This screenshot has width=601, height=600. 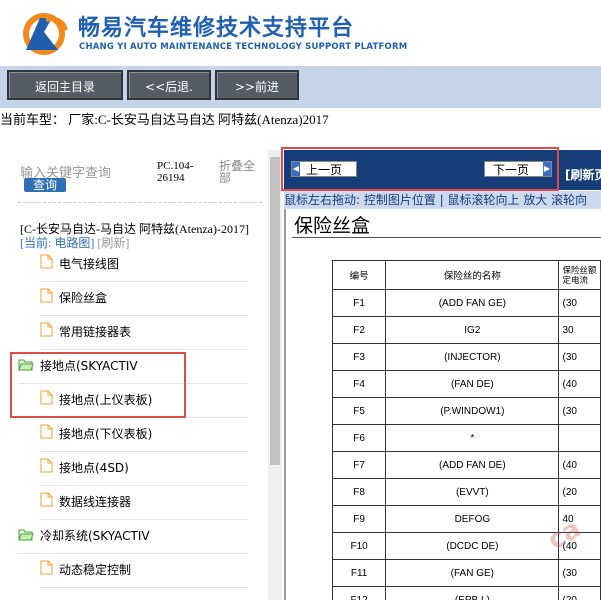 What do you see at coordinates (579, 330) in the screenshot?
I see `table-cell: 30` at bounding box center [579, 330].